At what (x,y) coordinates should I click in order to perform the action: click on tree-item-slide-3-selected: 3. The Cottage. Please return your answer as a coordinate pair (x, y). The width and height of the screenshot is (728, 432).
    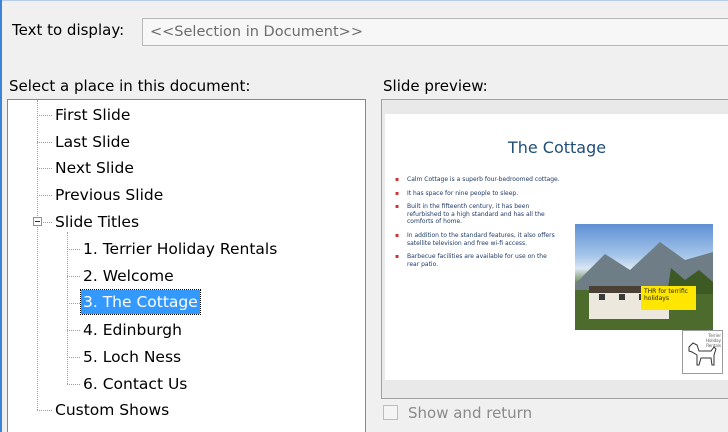
    Looking at the image, I should click on (140, 302).